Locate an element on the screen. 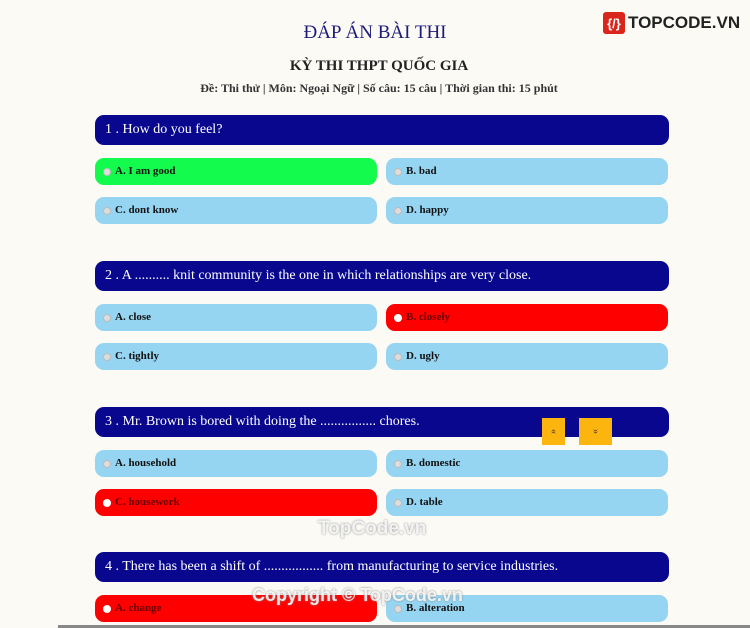 This screenshot has width=750, height=628. watermark: TopCode.vn is located at coordinates (372, 528).